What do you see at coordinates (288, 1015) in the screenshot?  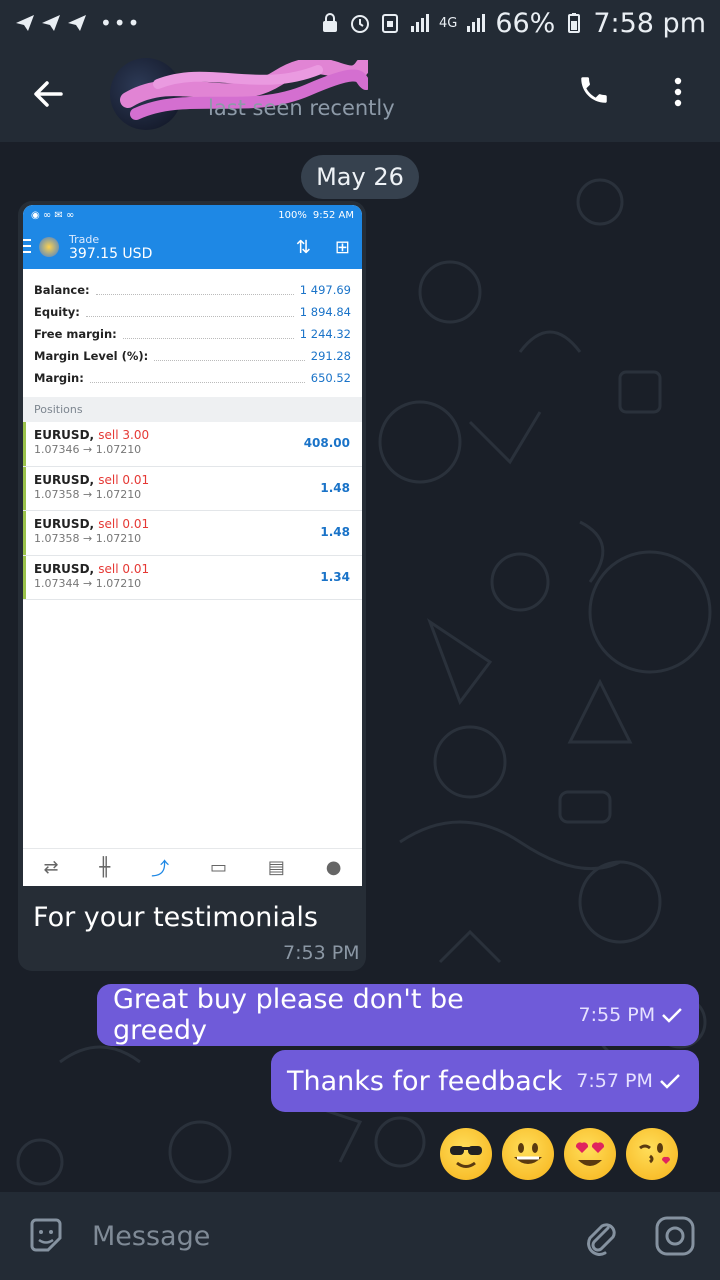 I see `message-text: Great buy please don't be greedy` at bounding box center [288, 1015].